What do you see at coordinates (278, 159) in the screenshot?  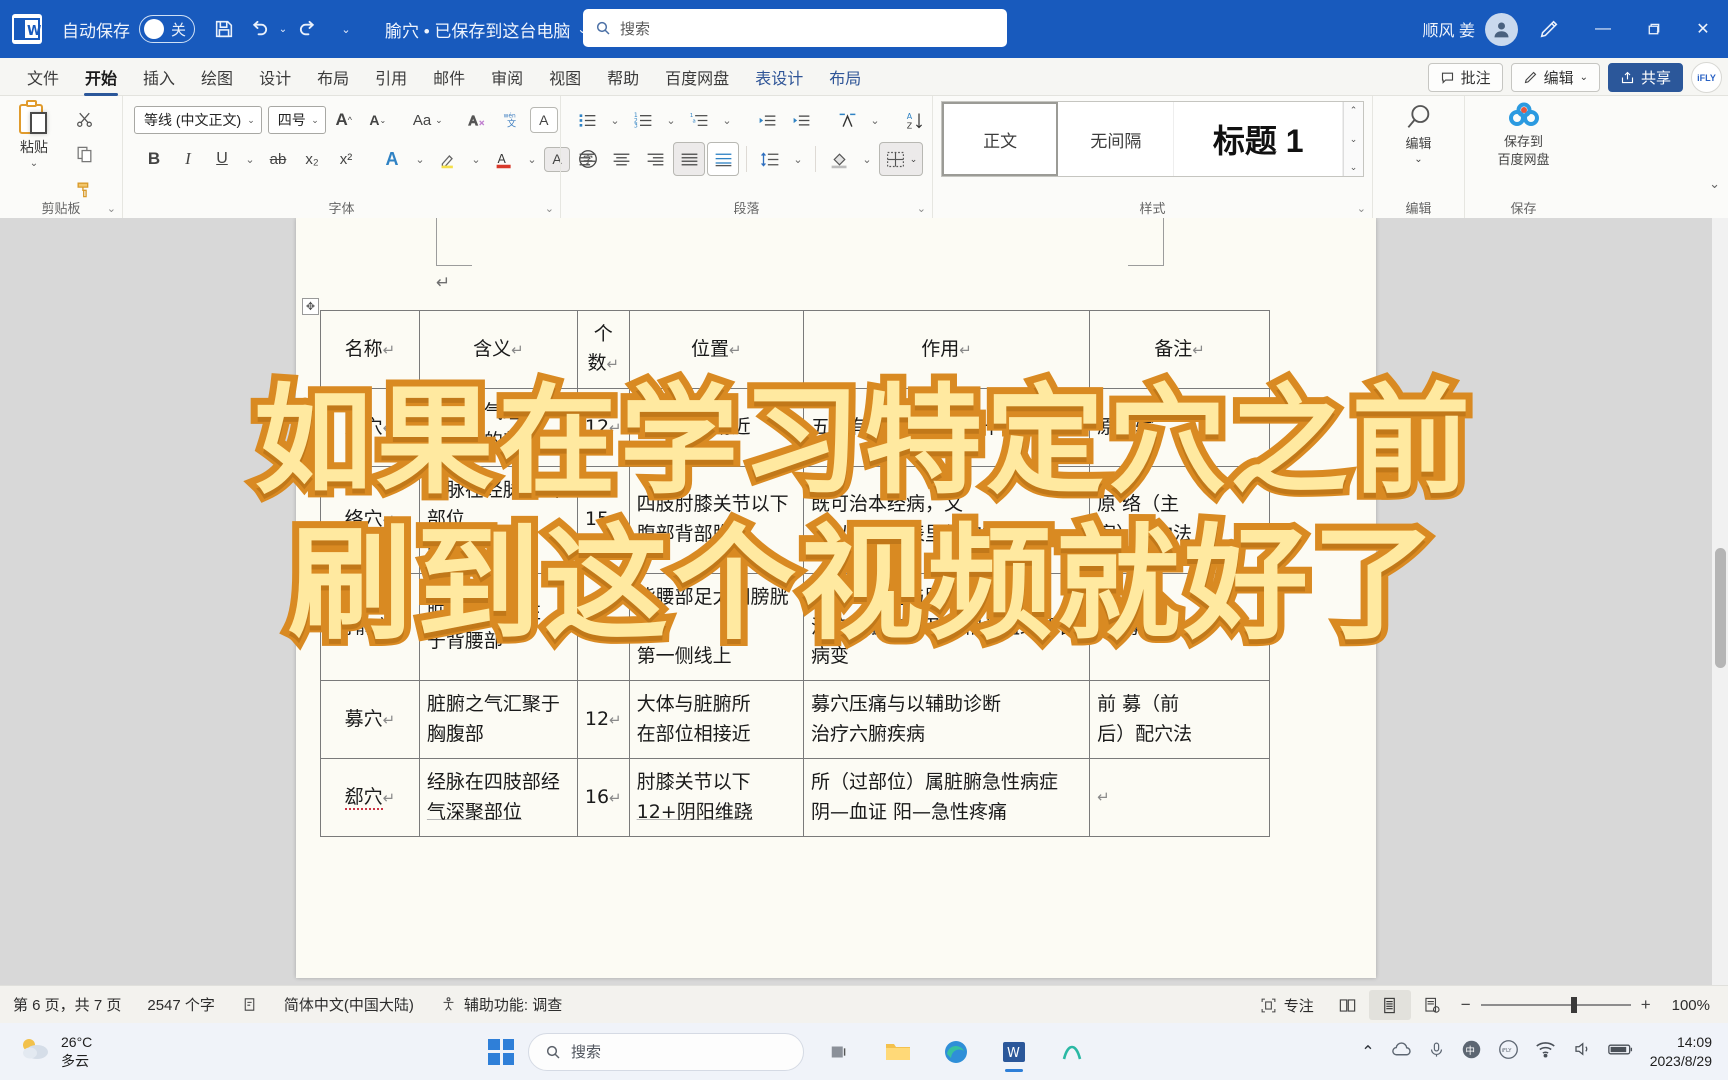 I see `strikethrough-icon: ab` at bounding box center [278, 159].